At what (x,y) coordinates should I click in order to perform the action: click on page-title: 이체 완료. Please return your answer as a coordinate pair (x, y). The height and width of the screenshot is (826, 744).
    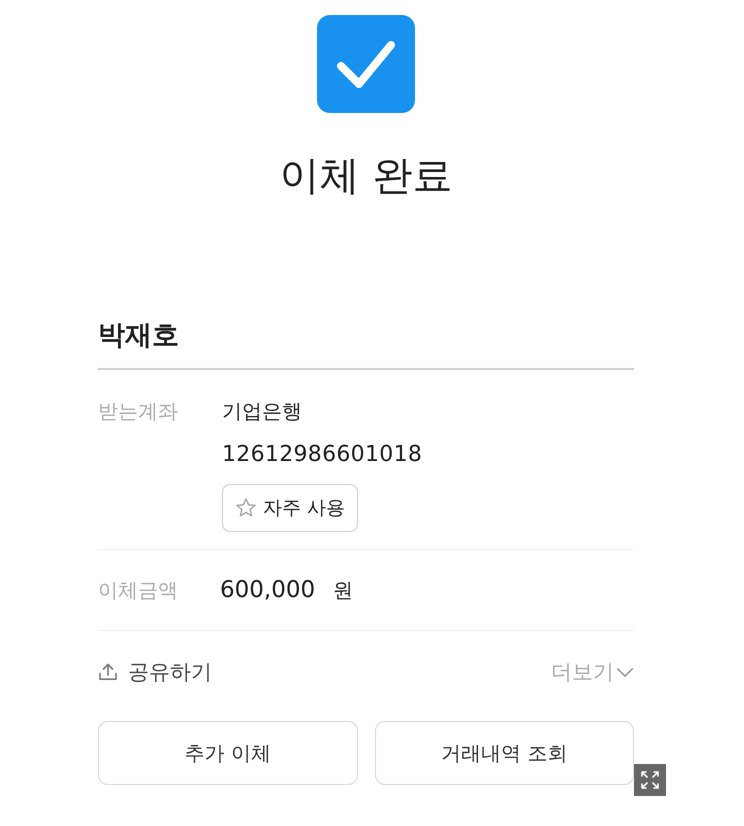
    Looking at the image, I should click on (366, 176).